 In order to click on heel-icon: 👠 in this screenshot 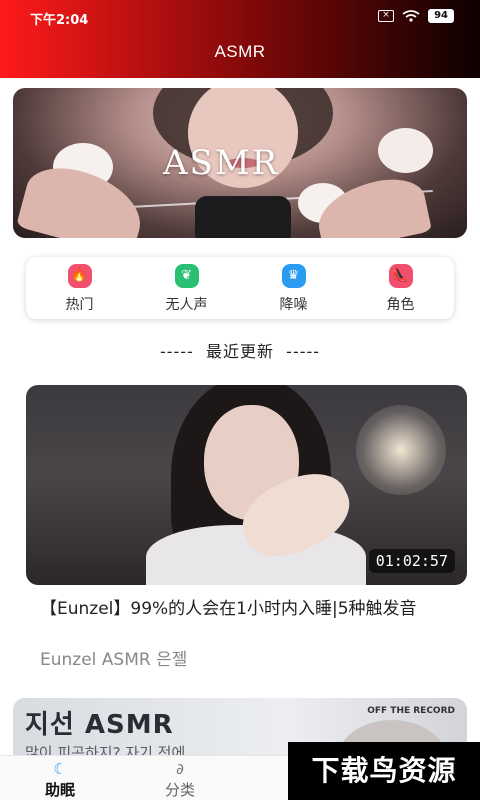, I will do `click(400, 276)`.